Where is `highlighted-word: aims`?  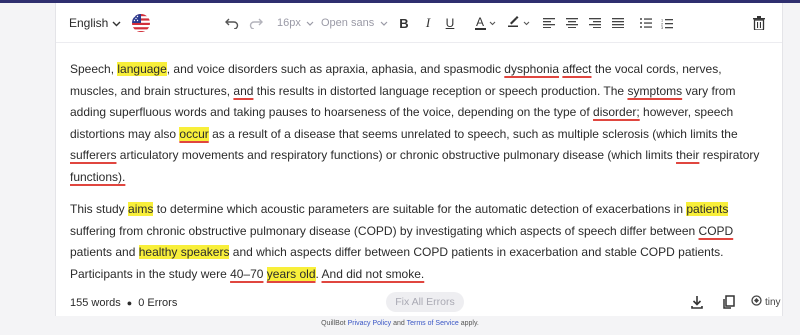
highlighted-word: aims is located at coordinates (141, 209).